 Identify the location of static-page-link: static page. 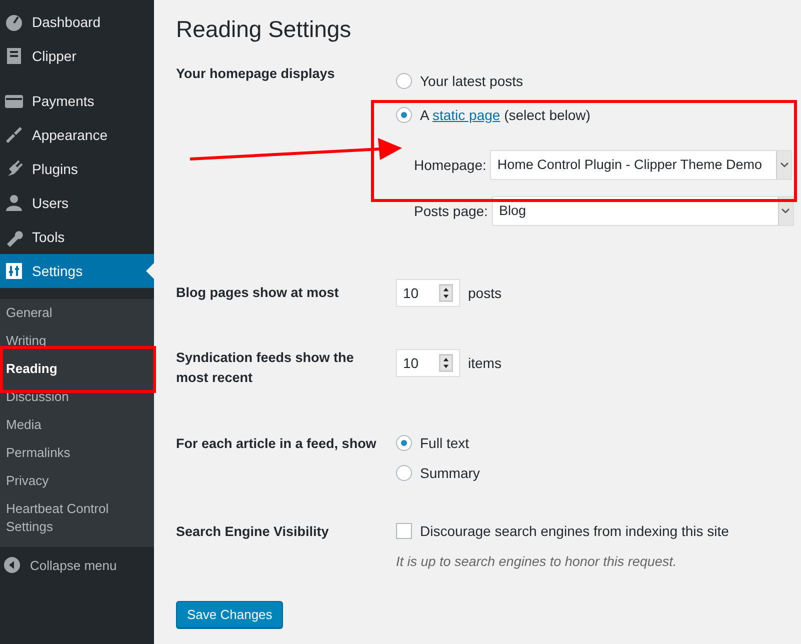
(466, 115).